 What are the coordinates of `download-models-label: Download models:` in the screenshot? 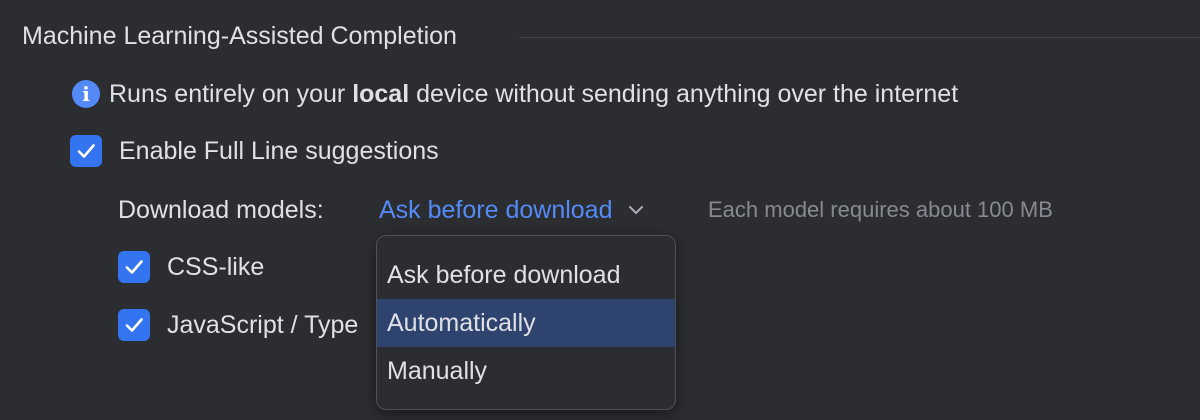 It's located at (221, 210).